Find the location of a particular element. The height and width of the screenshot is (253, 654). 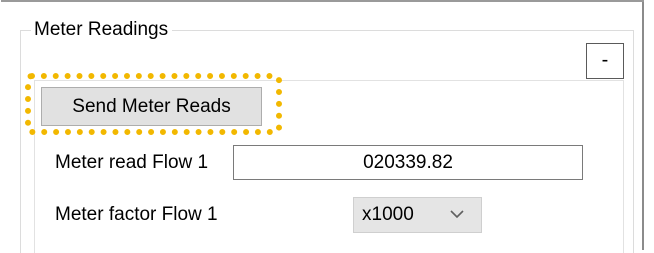

meter-read-flow-label: Meter read Flow 1 is located at coordinates (132, 162).